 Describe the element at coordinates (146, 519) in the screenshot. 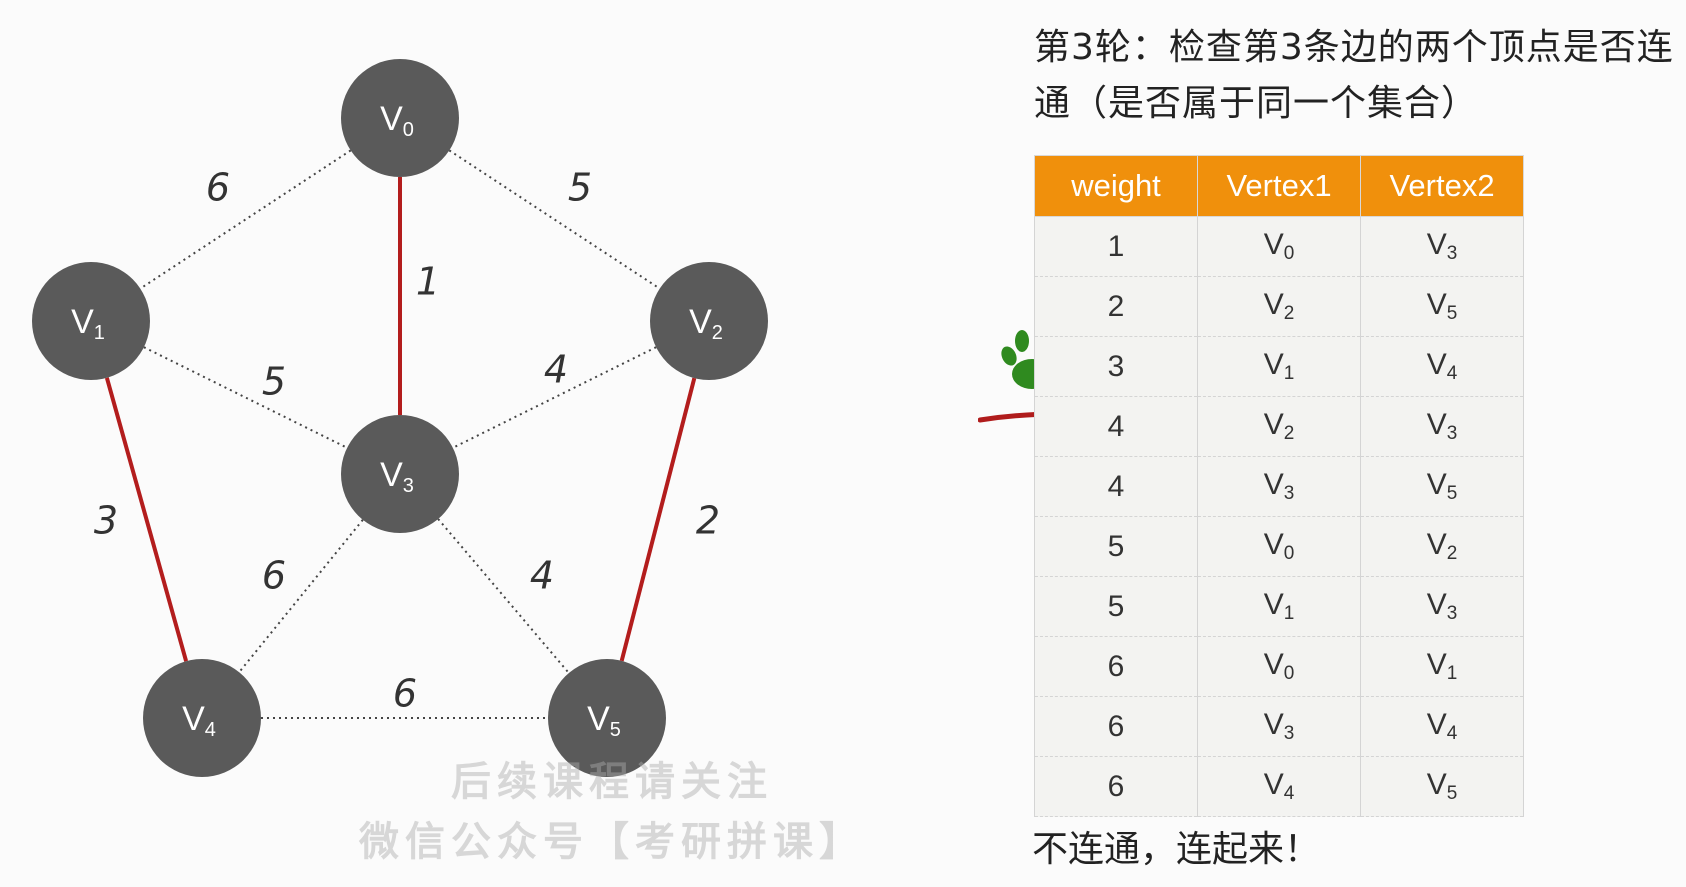

I see `edge-V1-V4` at that location.